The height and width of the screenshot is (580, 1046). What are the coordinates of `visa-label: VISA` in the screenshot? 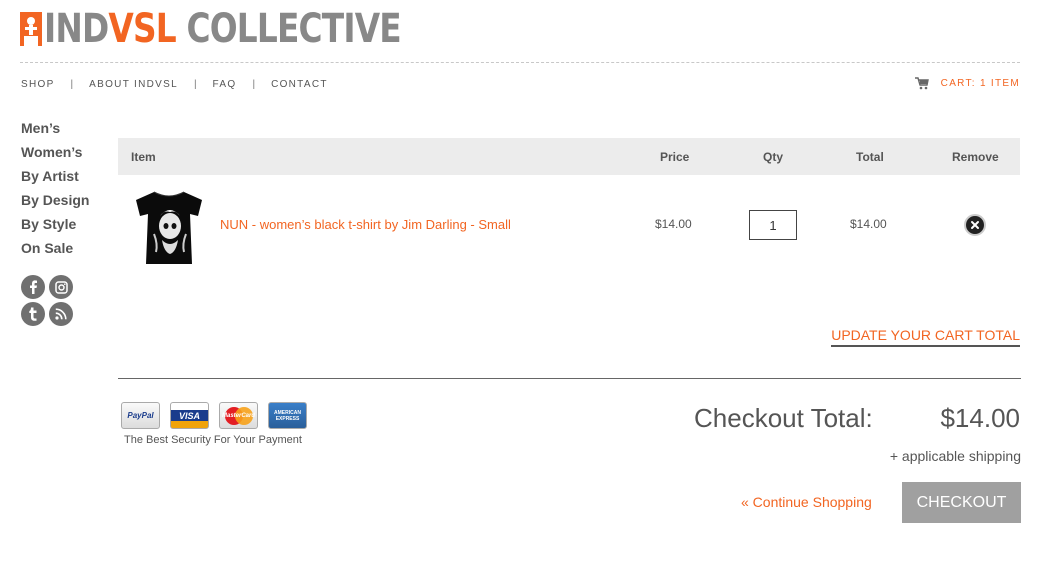 It's located at (189, 415).